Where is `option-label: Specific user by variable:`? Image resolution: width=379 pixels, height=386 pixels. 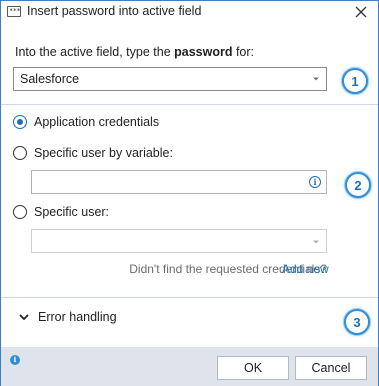
option-label: Specific user by variable: is located at coordinates (103, 153).